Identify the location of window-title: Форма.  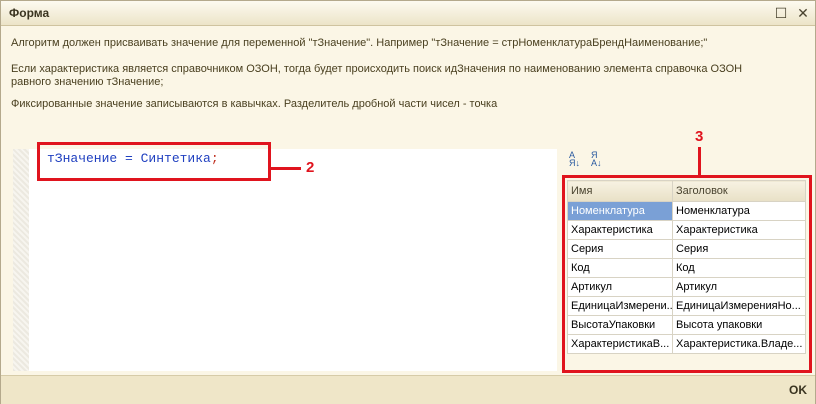
(29, 13).